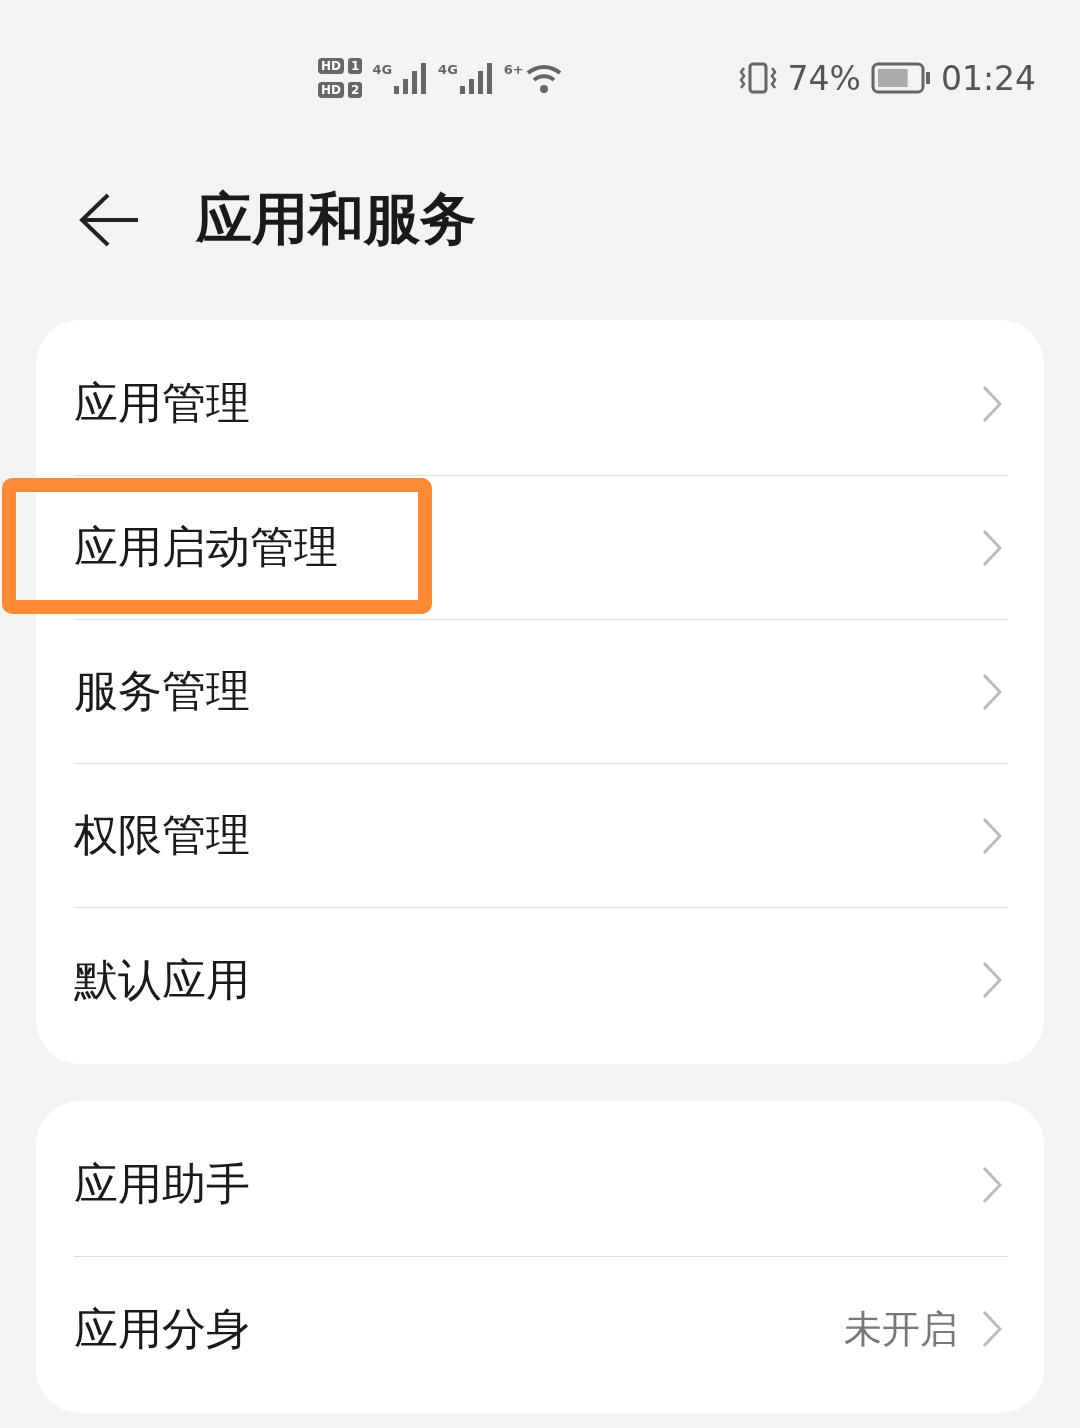  Describe the element at coordinates (988, 78) in the screenshot. I see `clock: 01:24` at that location.